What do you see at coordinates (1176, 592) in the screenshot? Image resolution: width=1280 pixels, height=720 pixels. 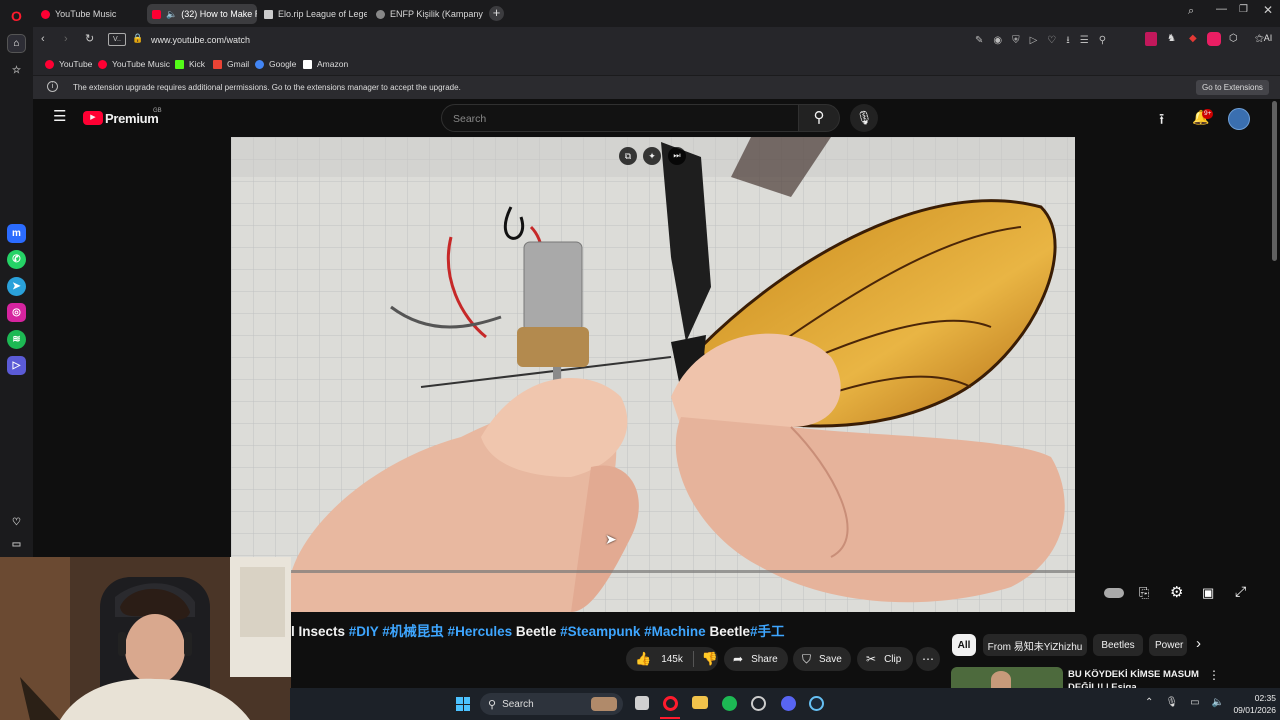 I see `settings-gear-icon: ⚙` at bounding box center [1176, 592].